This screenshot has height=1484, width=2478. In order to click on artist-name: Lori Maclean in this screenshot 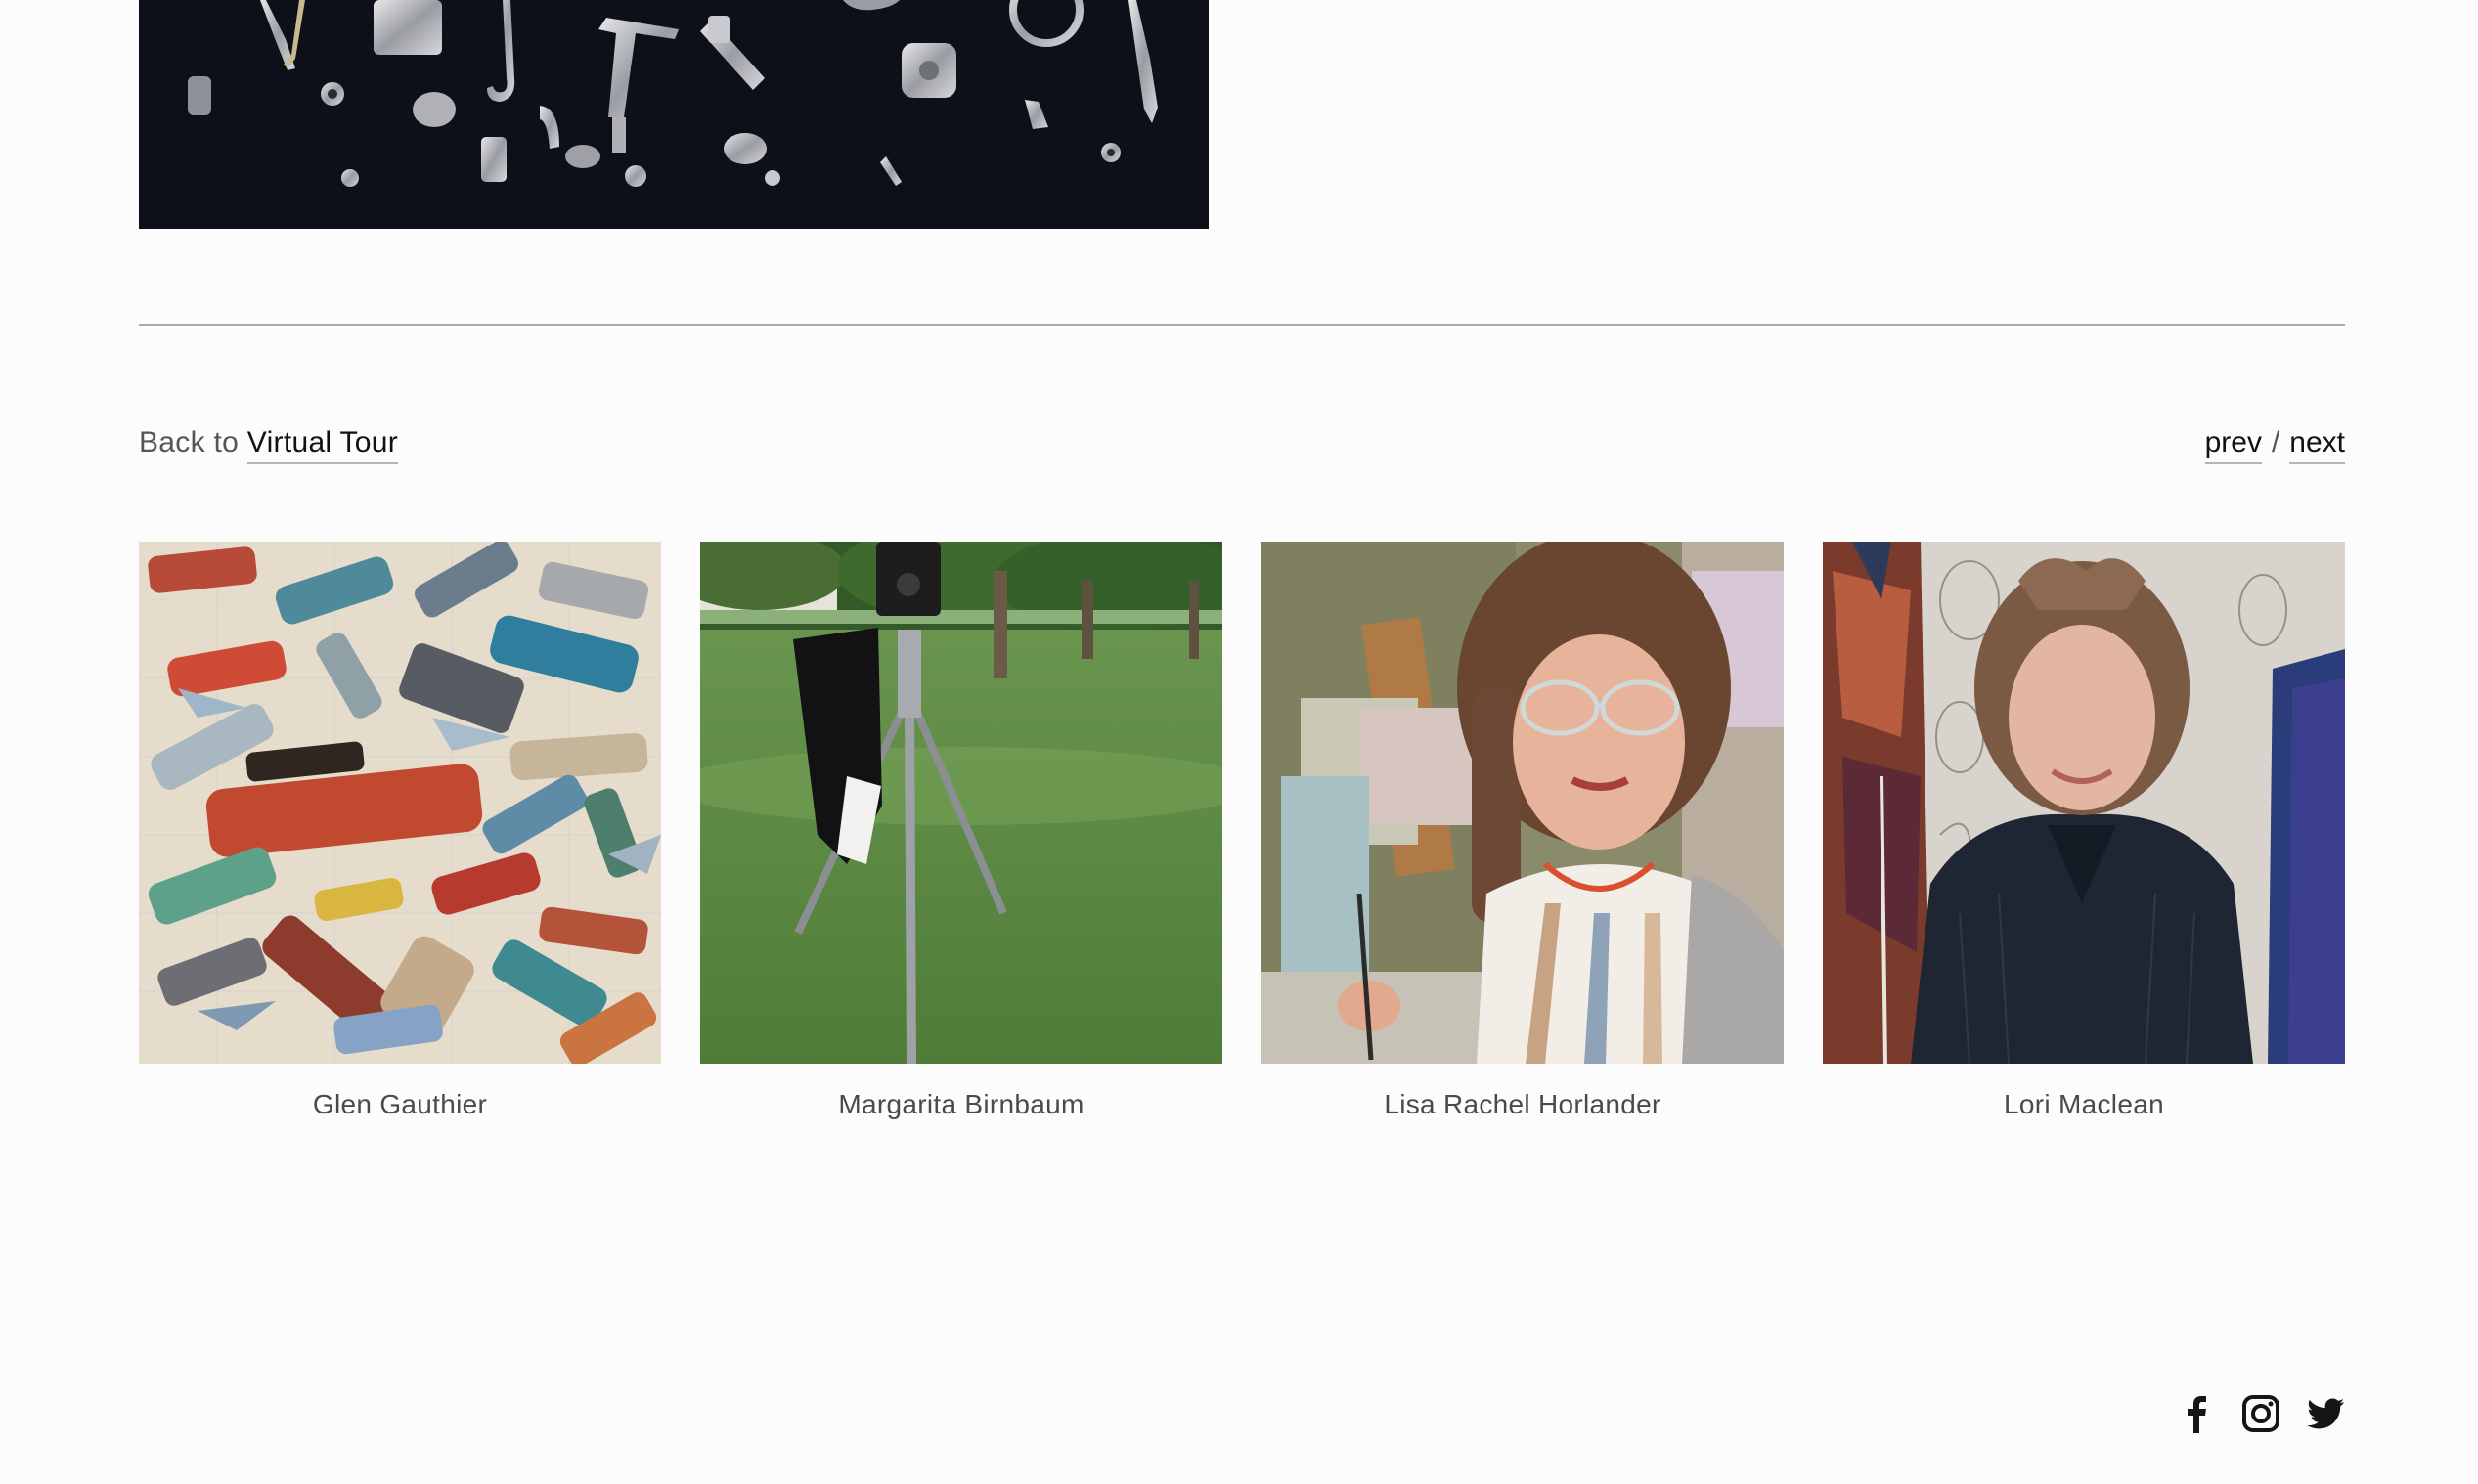, I will do `click(2084, 1104)`.